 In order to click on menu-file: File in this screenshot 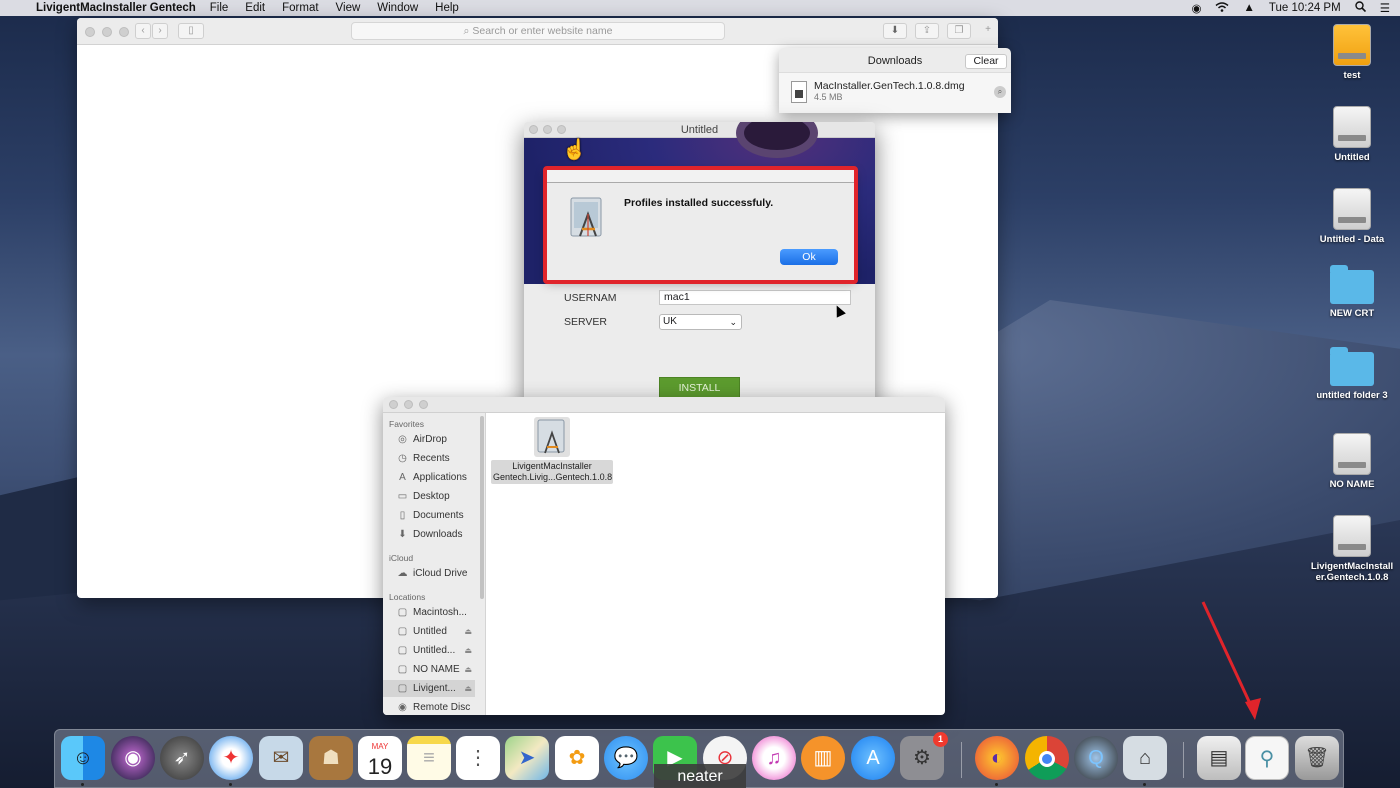, I will do `click(219, 8)`.